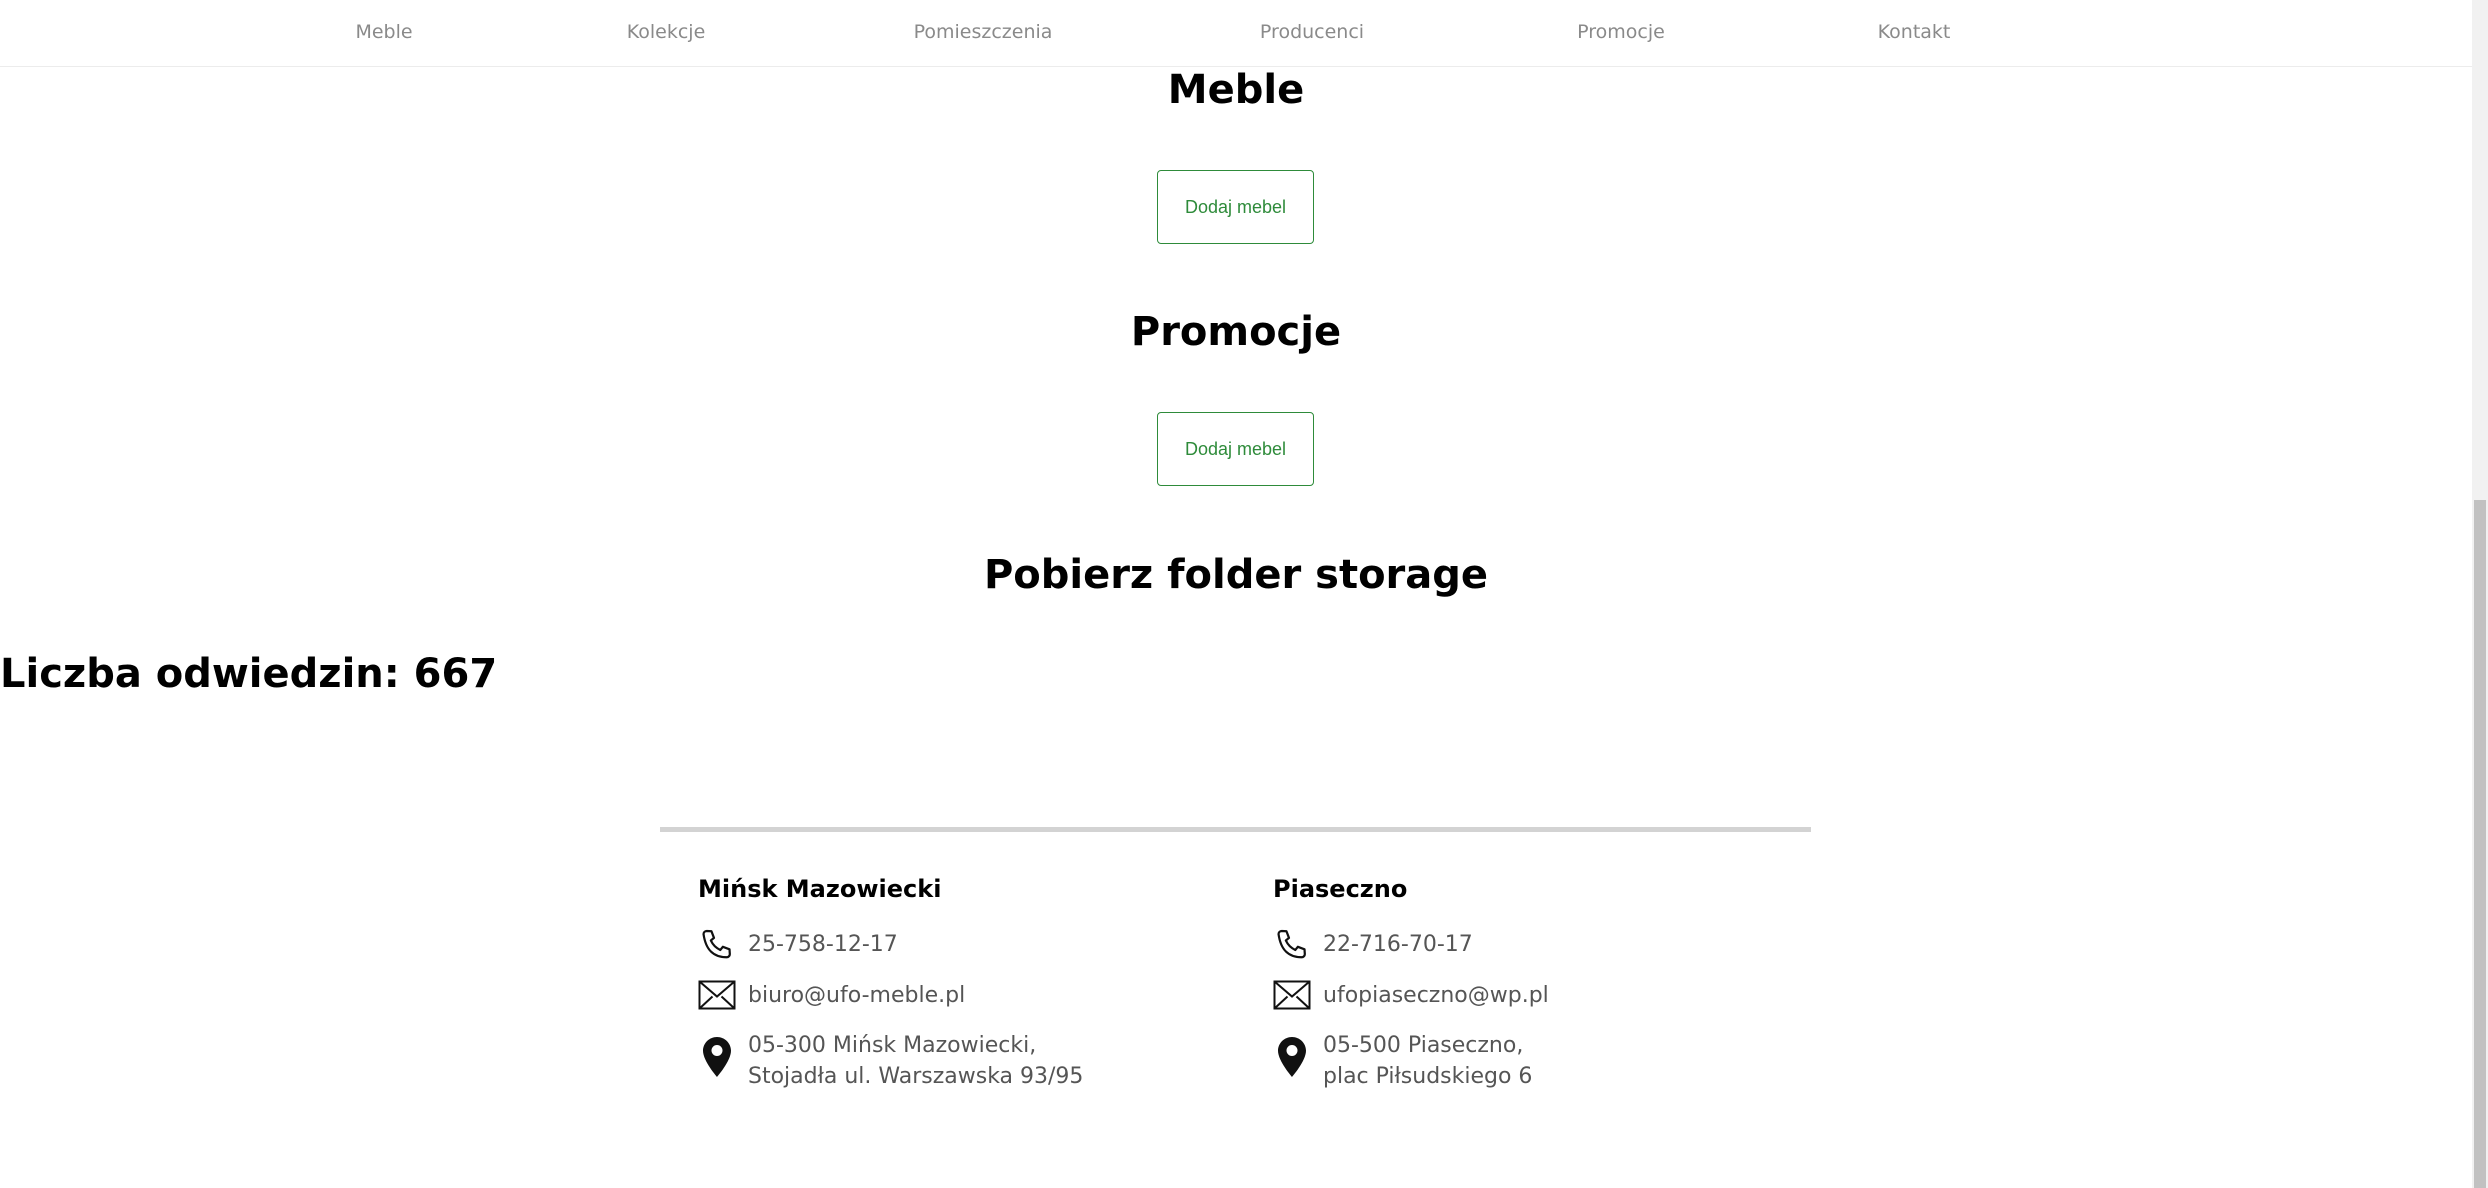 The height and width of the screenshot is (1188, 2488). I want to click on address-line-2: Stojadła ul. Warszawska 93/95, so click(916, 1076).